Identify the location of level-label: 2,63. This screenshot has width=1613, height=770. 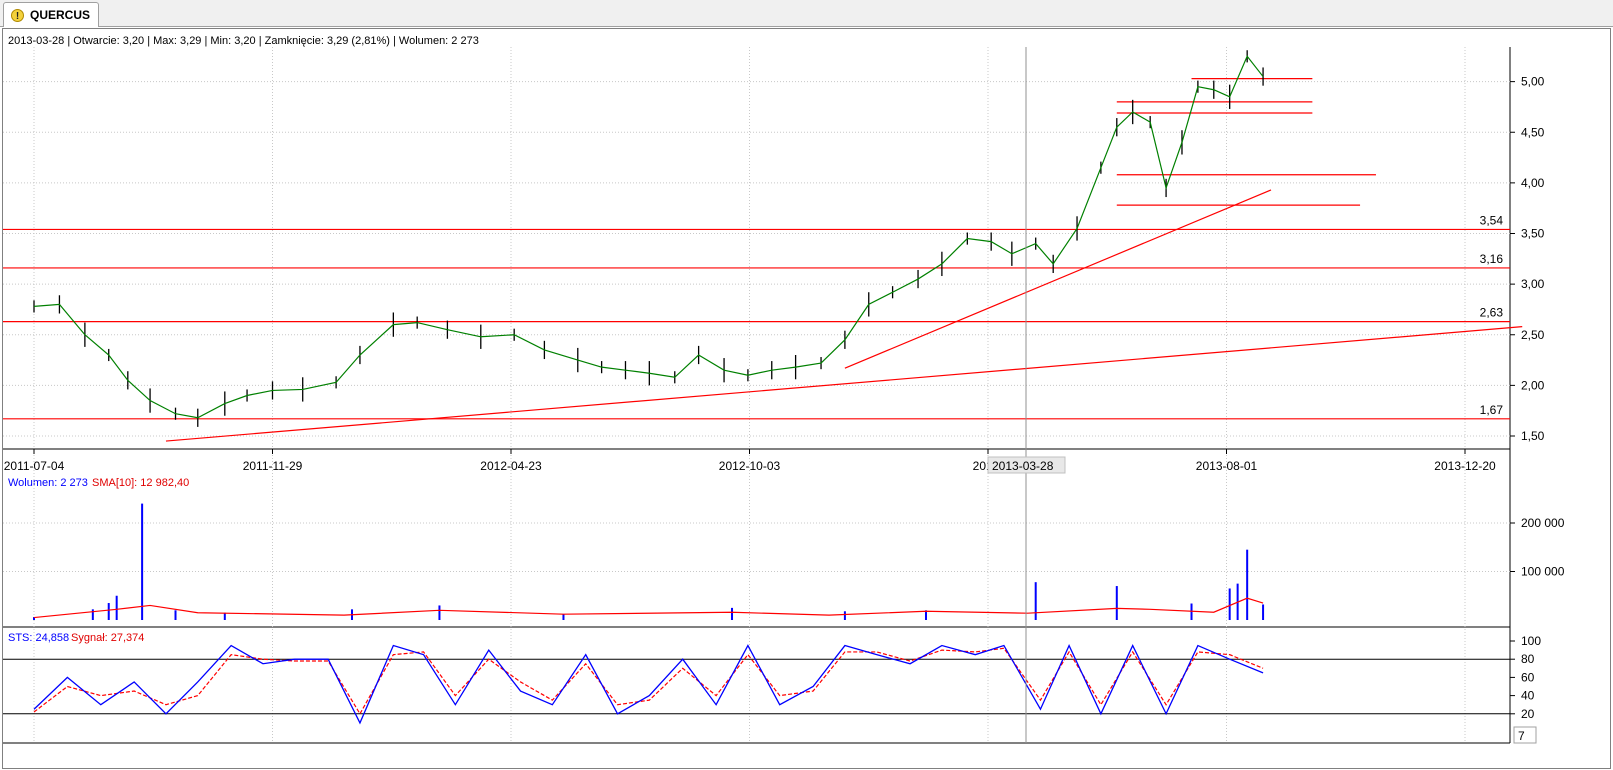
(1492, 313).